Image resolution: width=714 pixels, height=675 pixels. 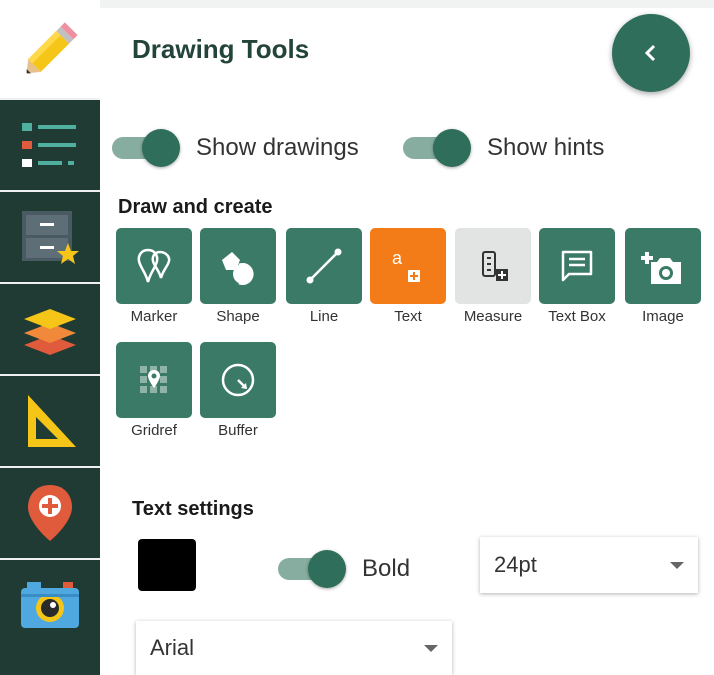 What do you see at coordinates (50, 50) in the screenshot?
I see `pencil-icon` at bounding box center [50, 50].